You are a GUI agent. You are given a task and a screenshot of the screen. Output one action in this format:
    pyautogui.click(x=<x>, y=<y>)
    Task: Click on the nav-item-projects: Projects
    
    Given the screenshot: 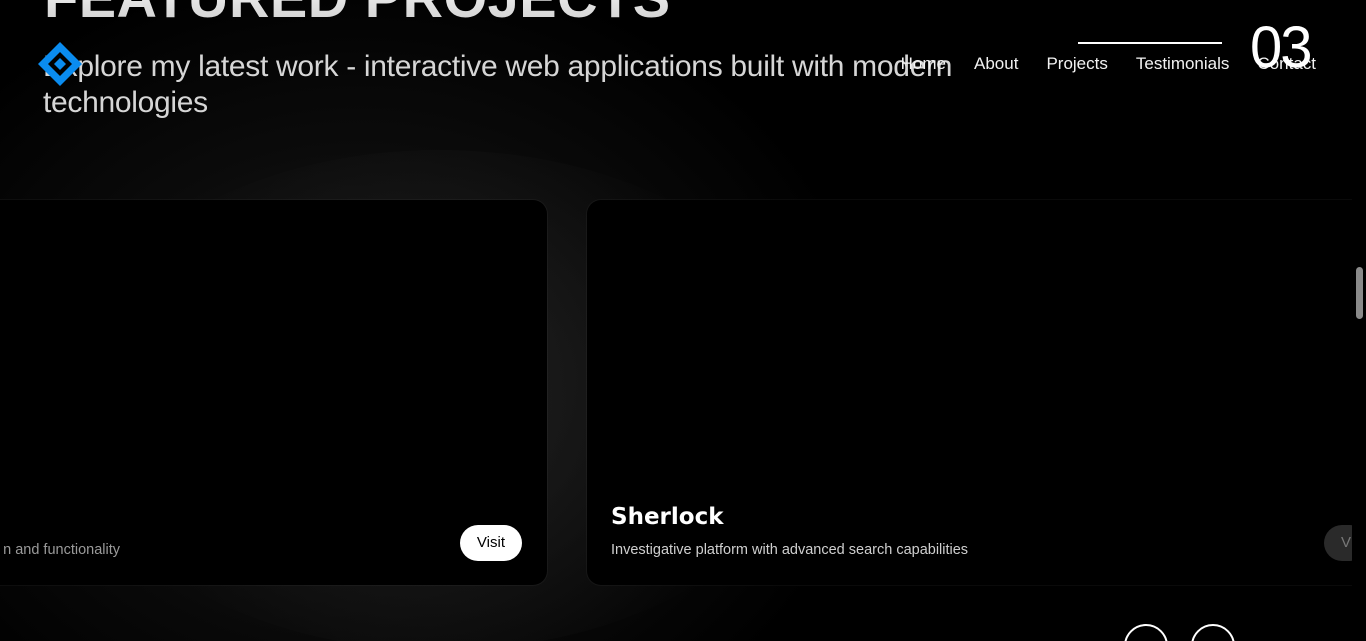 What is the action you would take?
    pyautogui.click(x=1076, y=64)
    